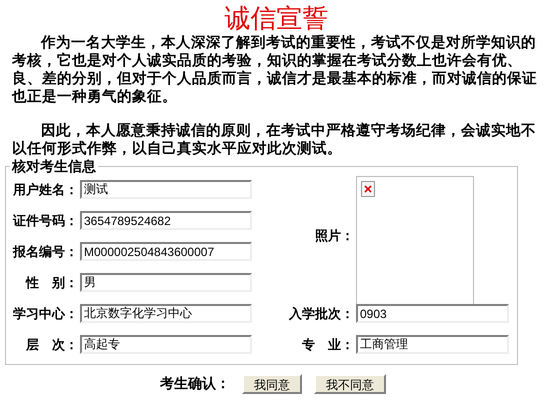 This screenshot has height=418, width=553. What do you see at coordinates (166, 189) in the screenshot?
I see `input-field: 测试` at bounding box center [166, 189].